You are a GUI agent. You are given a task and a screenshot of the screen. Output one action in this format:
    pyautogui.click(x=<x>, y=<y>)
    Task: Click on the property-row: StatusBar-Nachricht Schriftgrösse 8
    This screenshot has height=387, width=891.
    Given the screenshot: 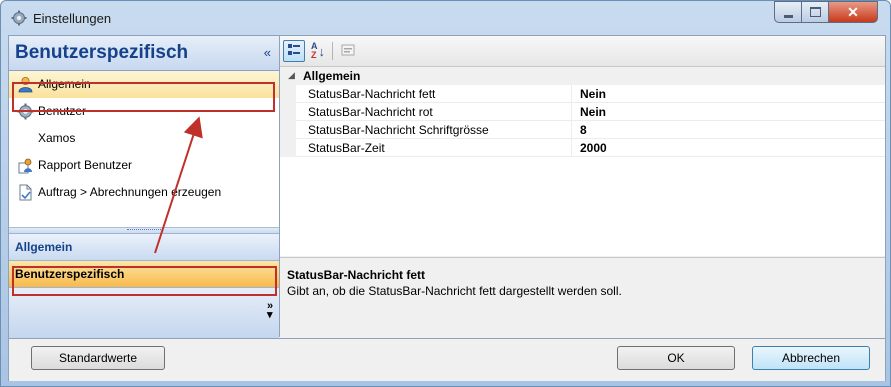 What is the action you would take?
    pyautogui.click(x=582, y=130)
    